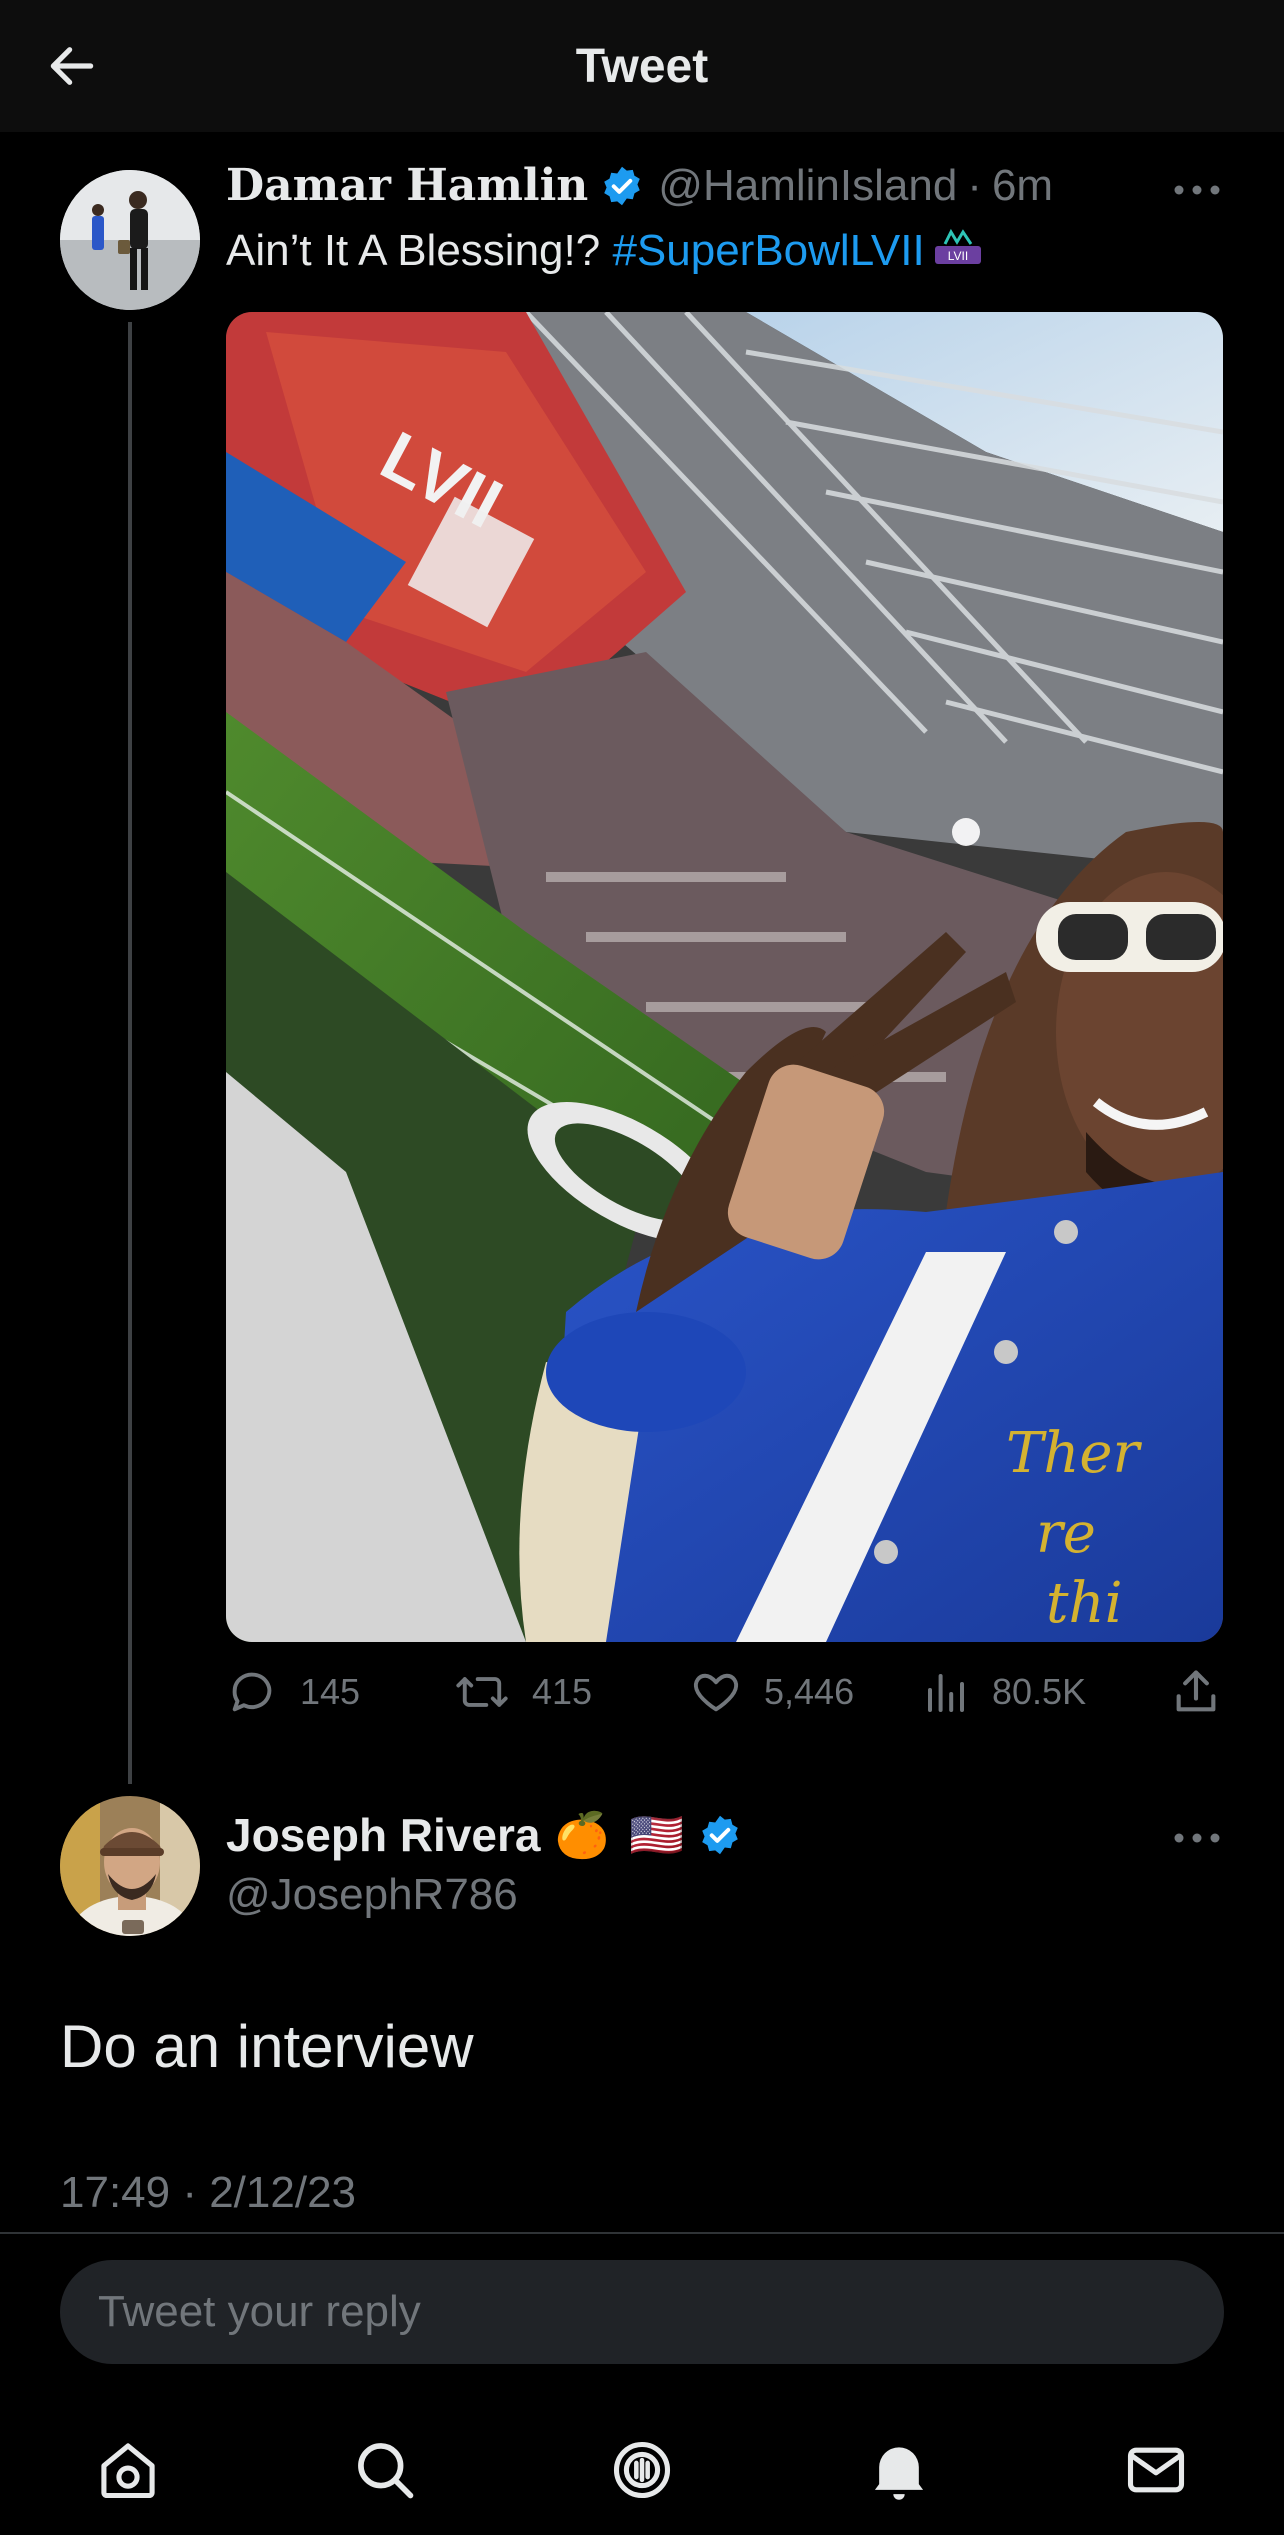  I want to click on retweet-count: 415, so click(562, 1691).